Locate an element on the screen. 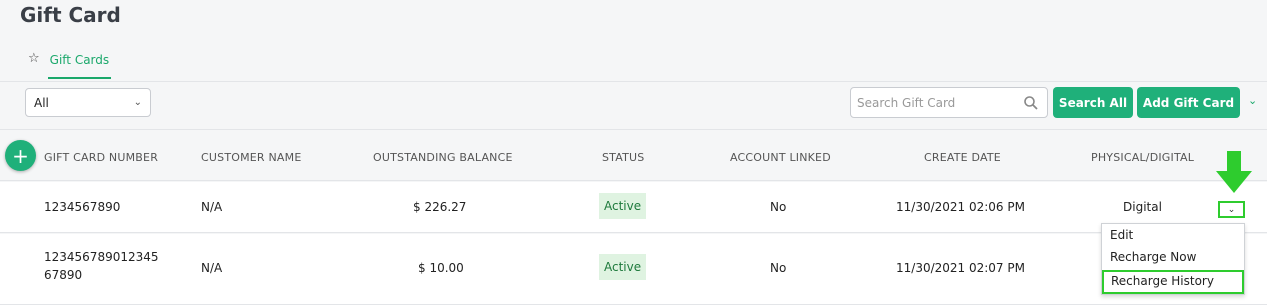 The image size is (1267, 305). tab-bar: ☆ Gift Cards is located at coordinates (633, 60).